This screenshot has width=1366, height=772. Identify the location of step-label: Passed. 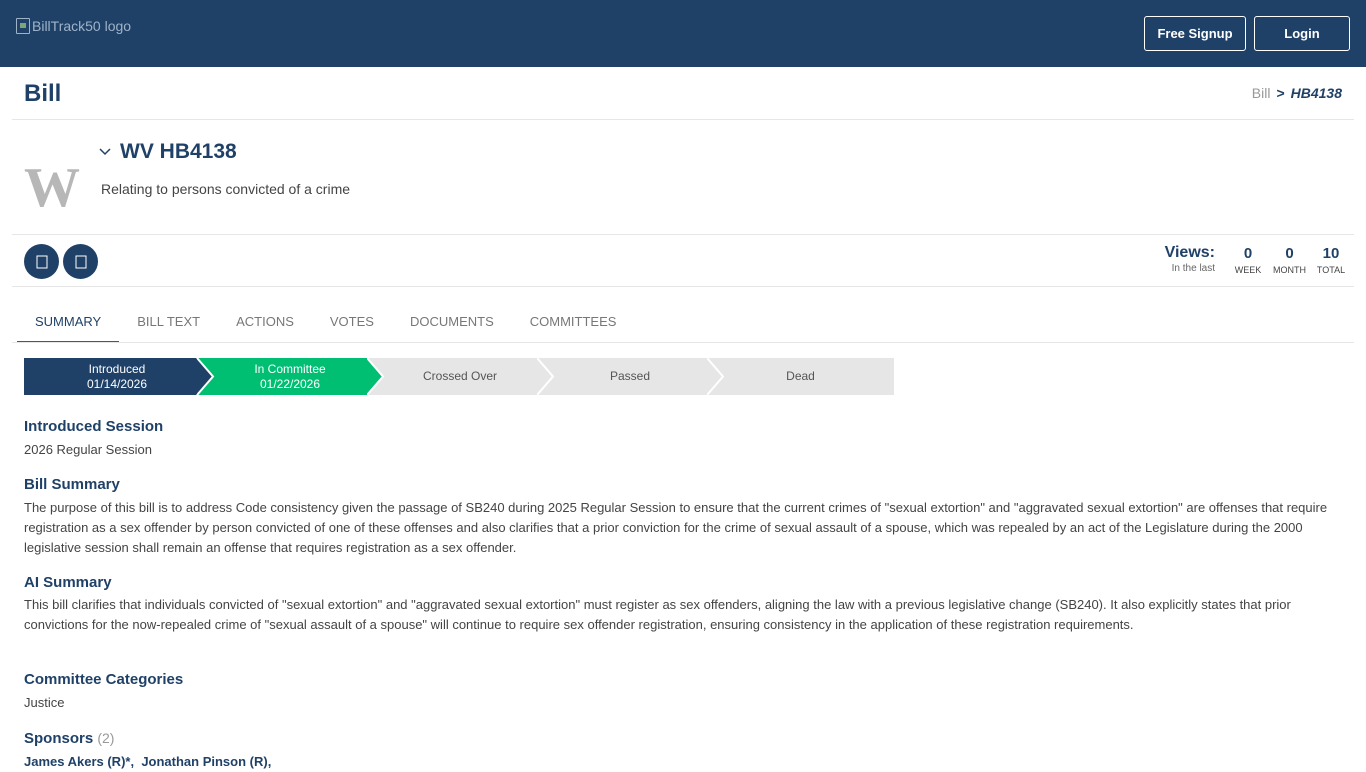
(630, 376).